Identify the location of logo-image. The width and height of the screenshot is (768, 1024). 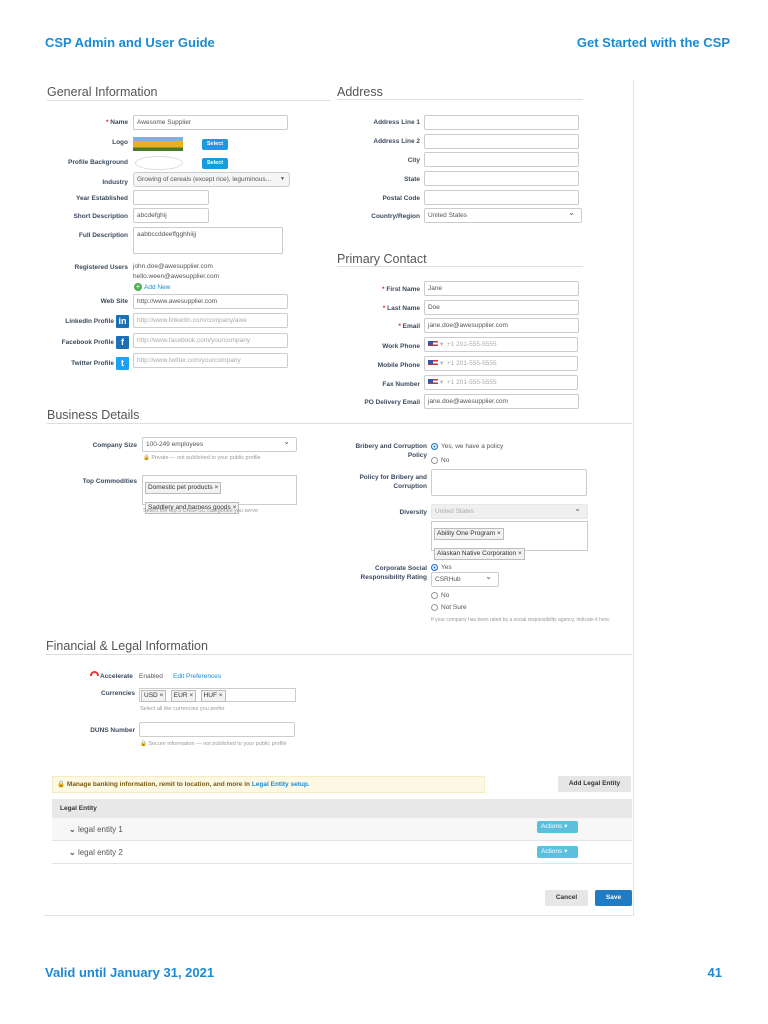
(158, 144).